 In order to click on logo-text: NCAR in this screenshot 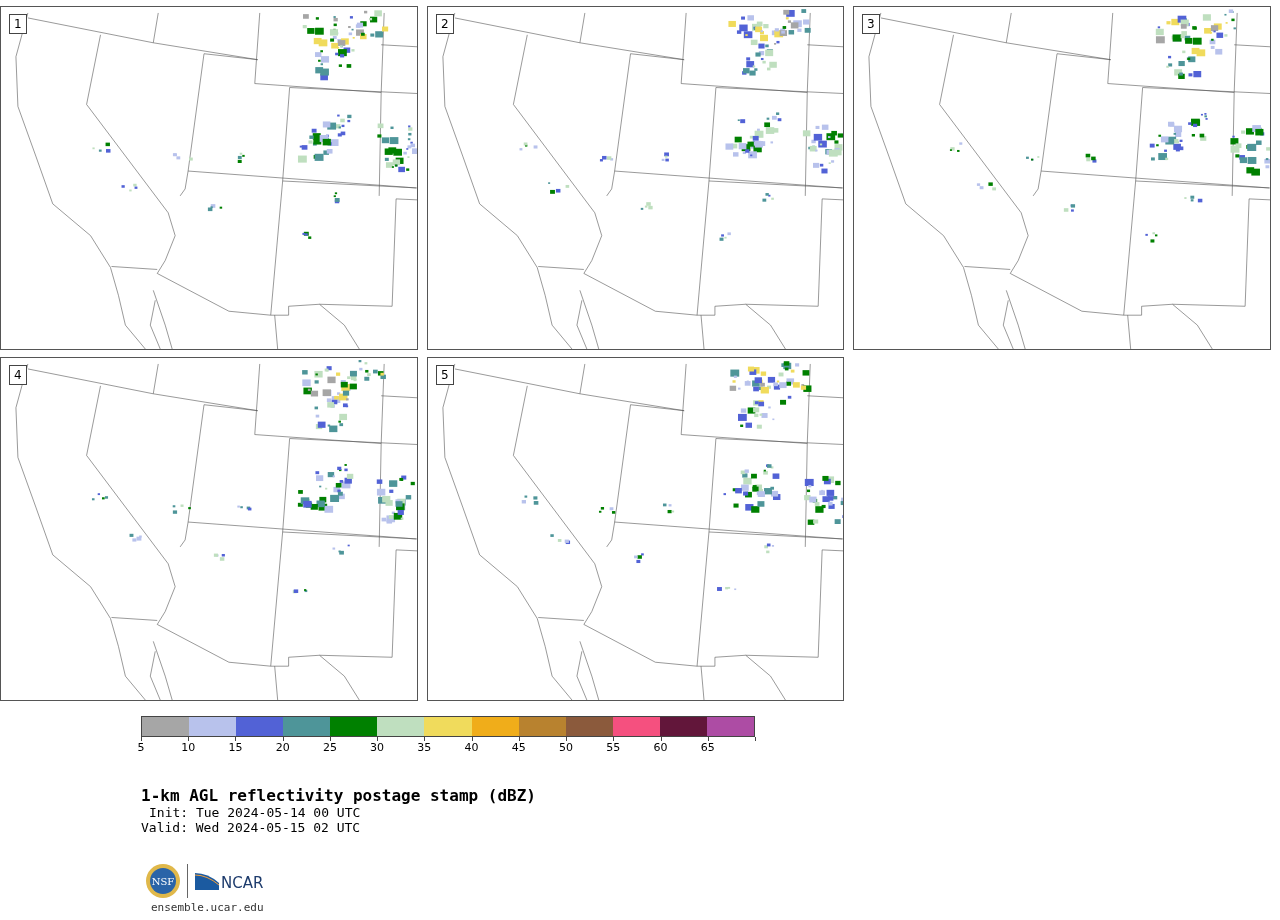, I will do `click(242, 883)`.